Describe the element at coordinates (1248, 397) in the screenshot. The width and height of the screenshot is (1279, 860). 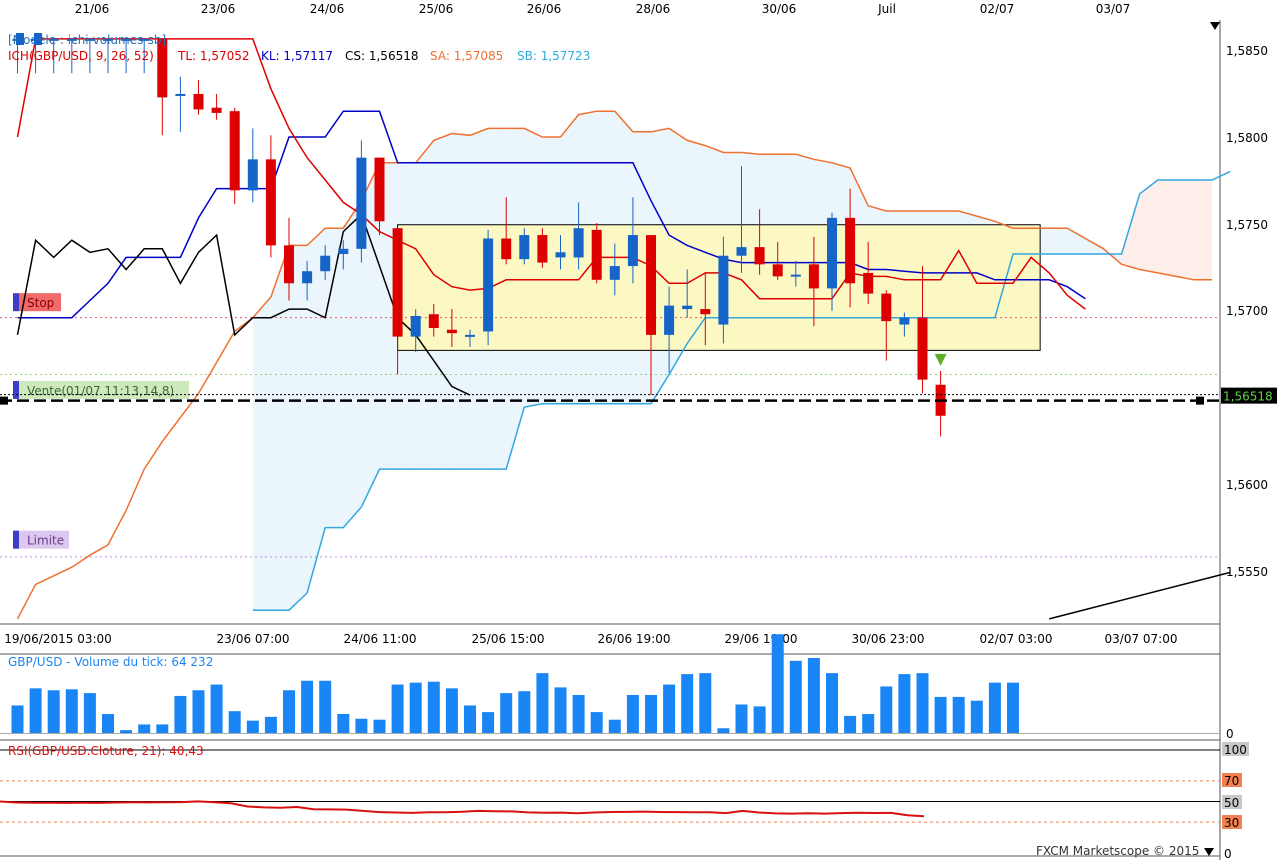
I see `current-price-label: 1,56518` at that location.